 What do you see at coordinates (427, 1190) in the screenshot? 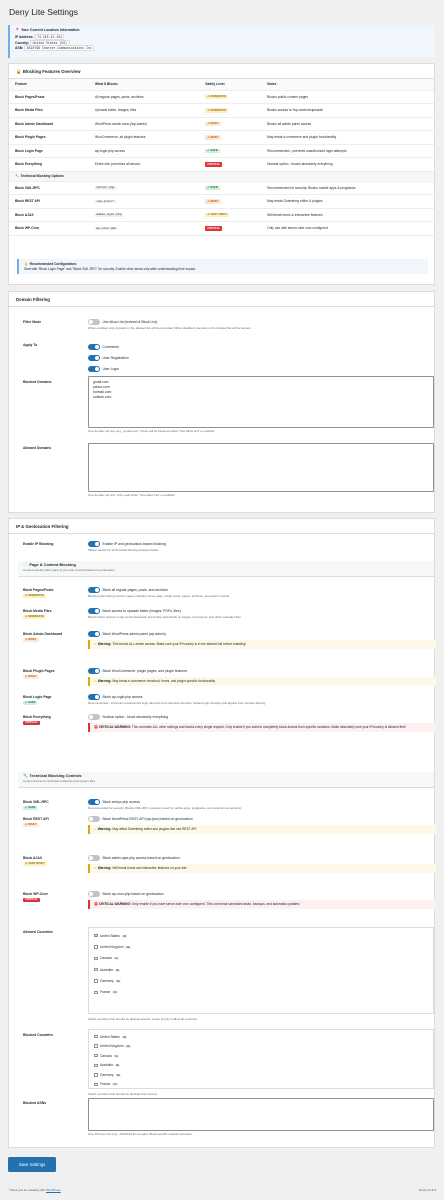
I see `footer-version: Version 6.8.3` at bounding box center [427, 1190].